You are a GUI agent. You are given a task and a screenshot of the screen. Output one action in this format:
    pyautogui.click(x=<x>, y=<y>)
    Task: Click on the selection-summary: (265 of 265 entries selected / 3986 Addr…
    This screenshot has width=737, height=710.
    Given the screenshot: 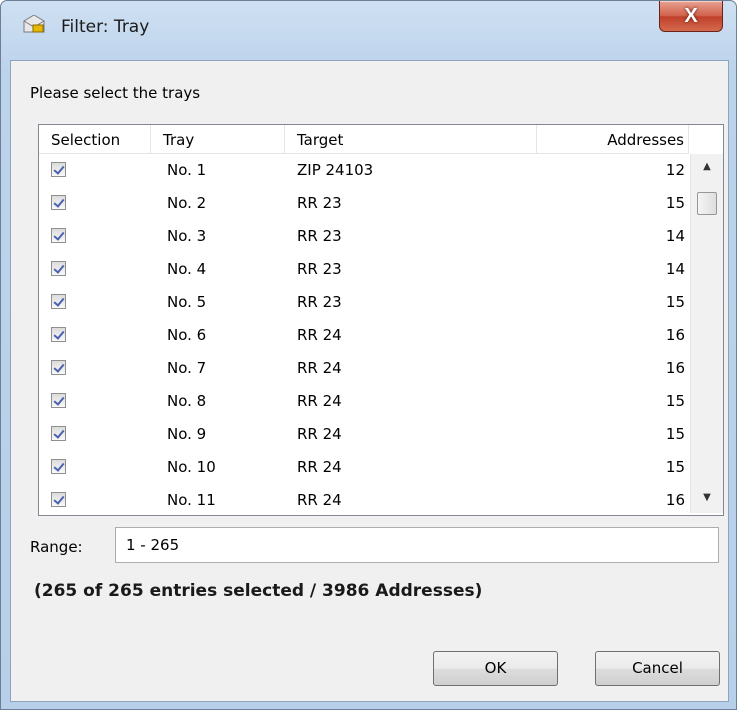 What is the action you would take?
    pyautogui.click(x=258, y=591)
    